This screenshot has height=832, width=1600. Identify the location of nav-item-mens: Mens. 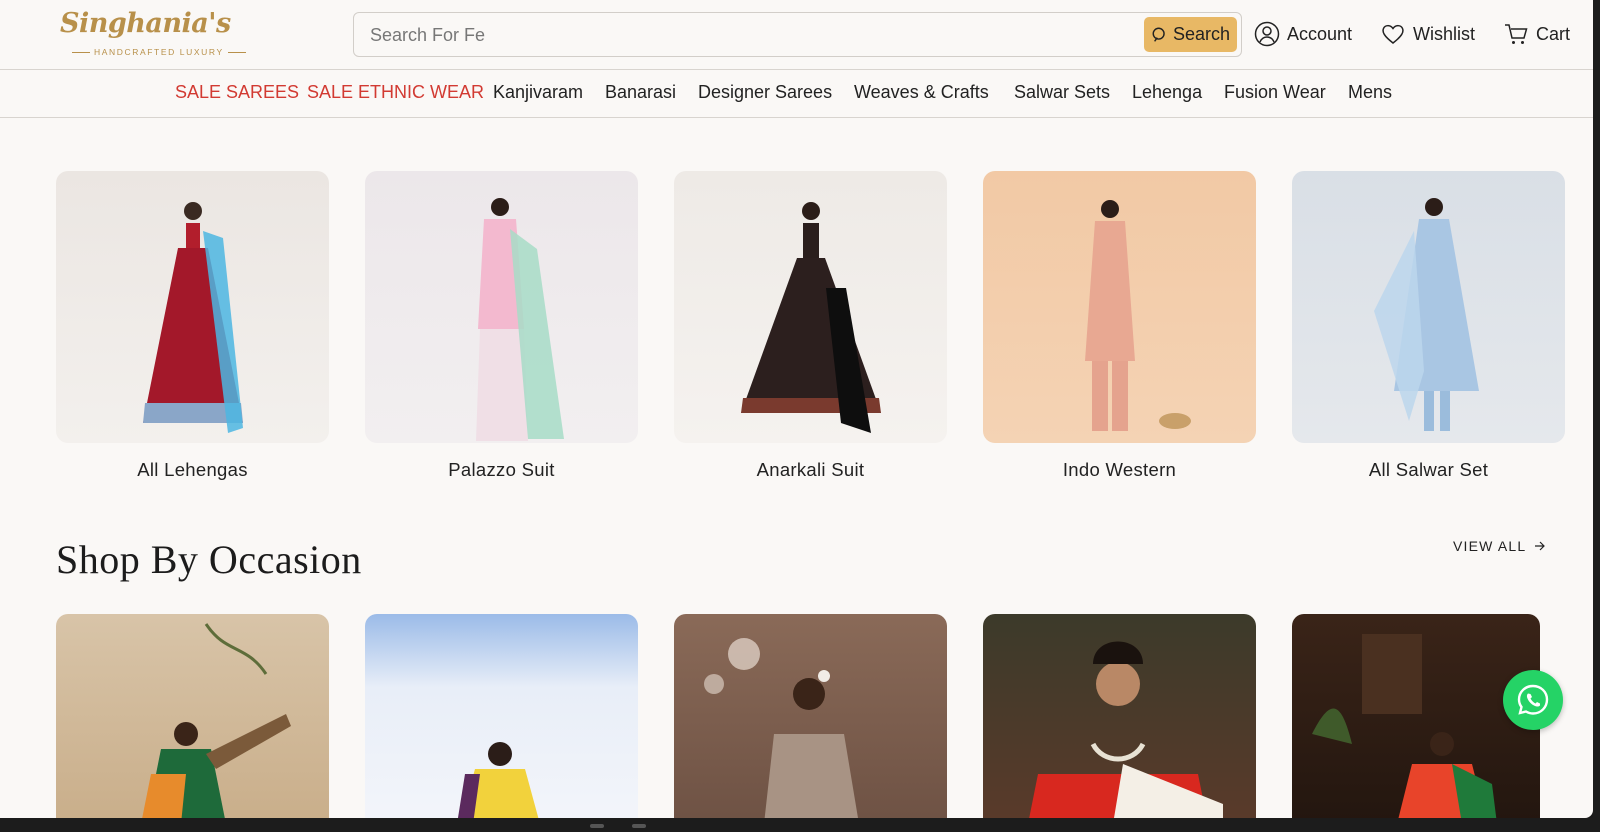
(1370, 92).